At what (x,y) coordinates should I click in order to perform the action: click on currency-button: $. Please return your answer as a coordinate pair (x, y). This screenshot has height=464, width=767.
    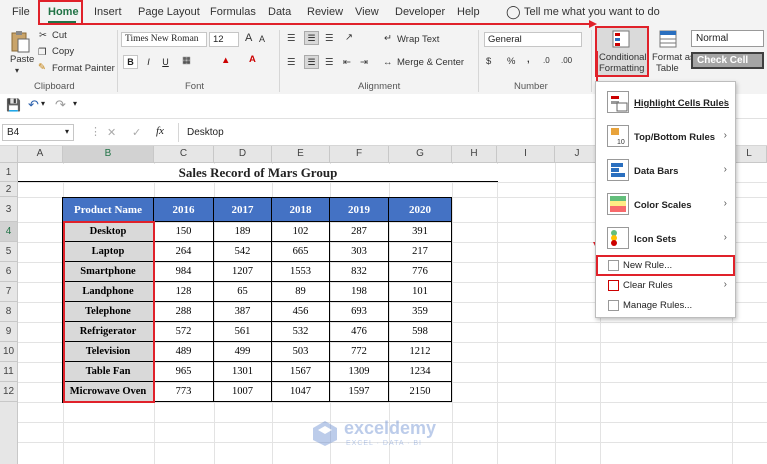
    Looking at the image, I should click on (488, 61).